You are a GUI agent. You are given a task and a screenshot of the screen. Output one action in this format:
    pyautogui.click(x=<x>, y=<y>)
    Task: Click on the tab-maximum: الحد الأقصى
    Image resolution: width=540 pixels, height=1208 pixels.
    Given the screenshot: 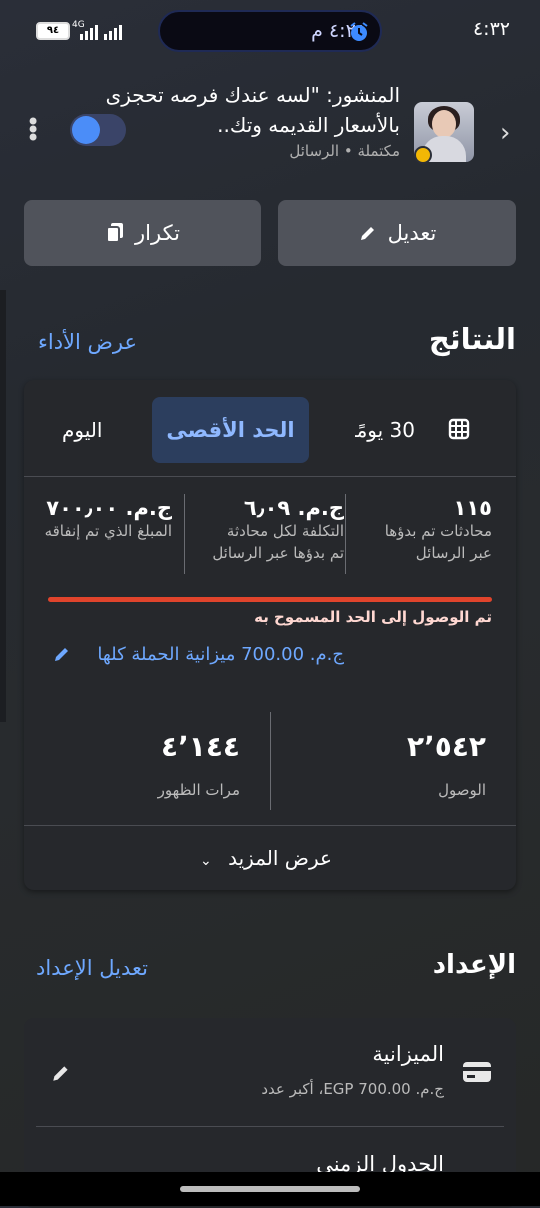 What is the action you would take?
    pyautogui.click(x=230, y=430)
    